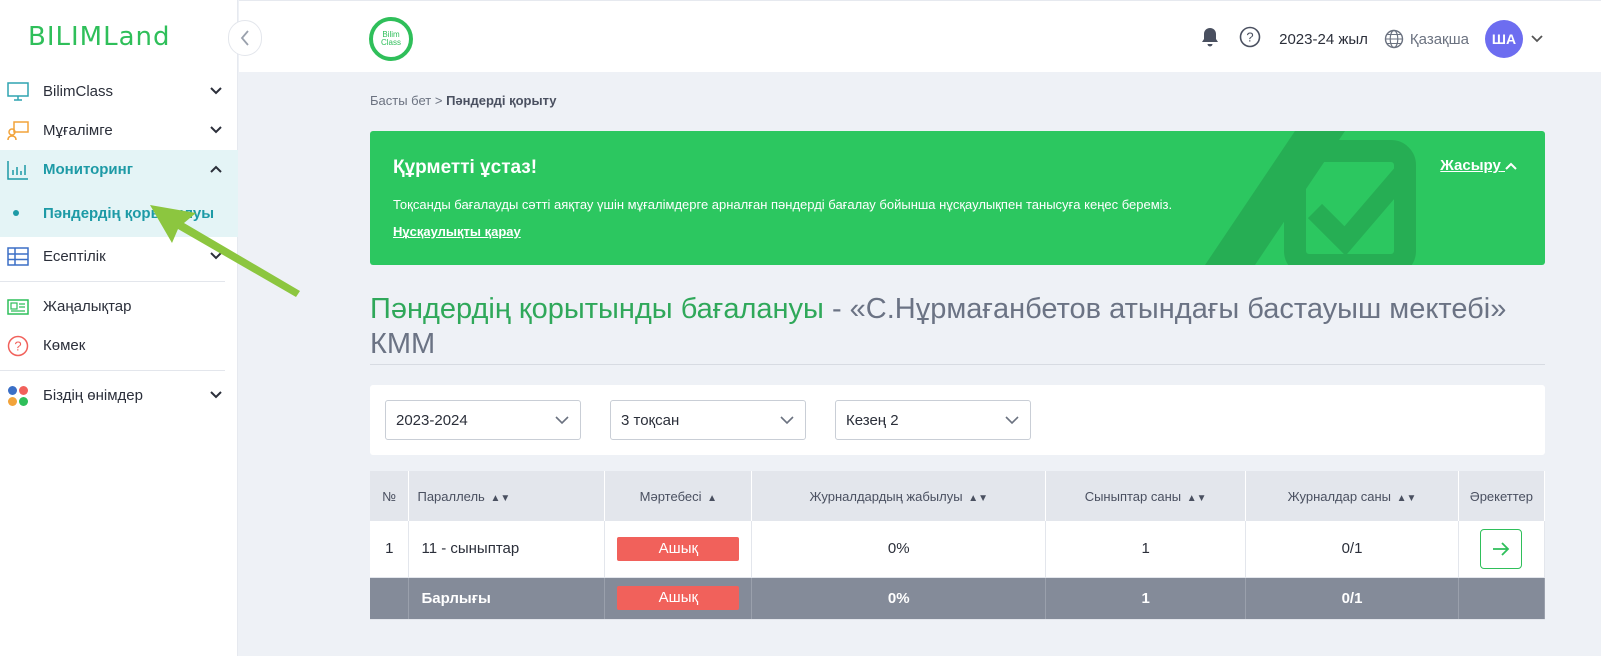 This screenshot has height=656, width=1601. I want to click on sidebar-divider, so click(112, 281).